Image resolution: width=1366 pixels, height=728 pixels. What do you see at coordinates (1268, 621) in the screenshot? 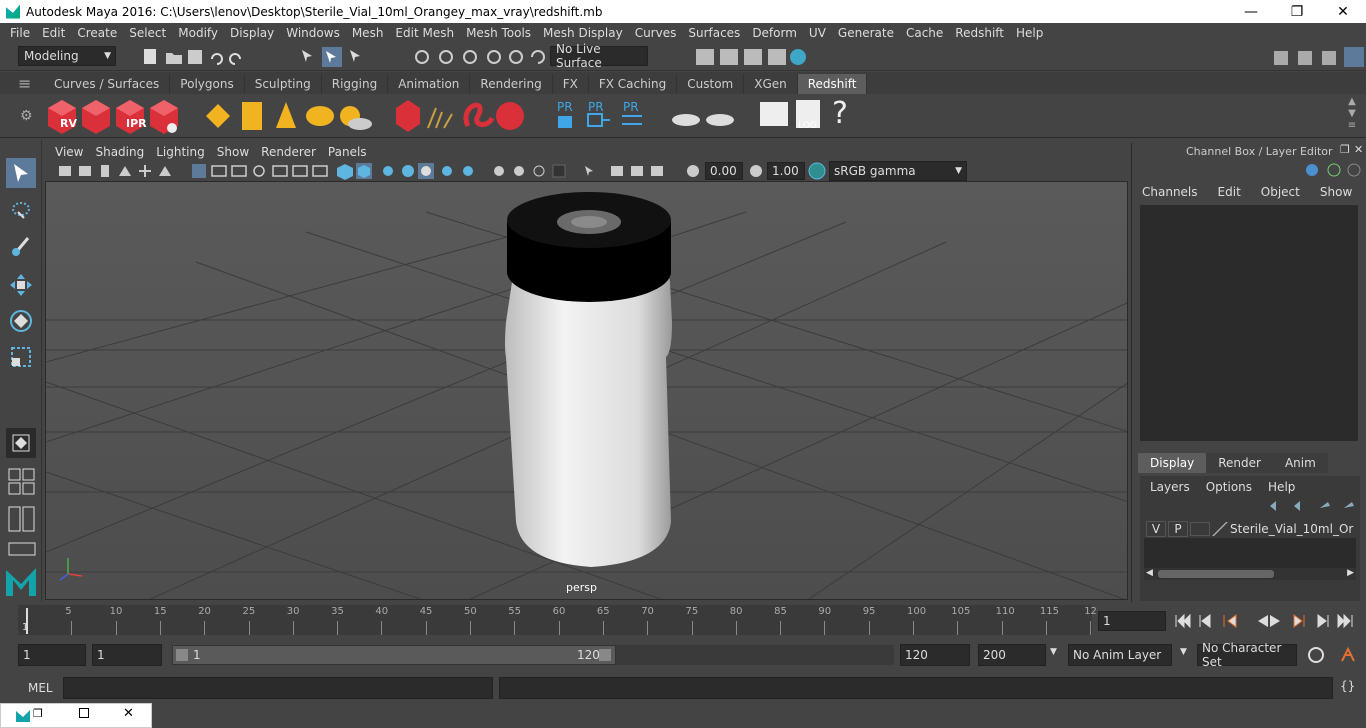
I see `playback-controls` at bounding box center [1268, 621].